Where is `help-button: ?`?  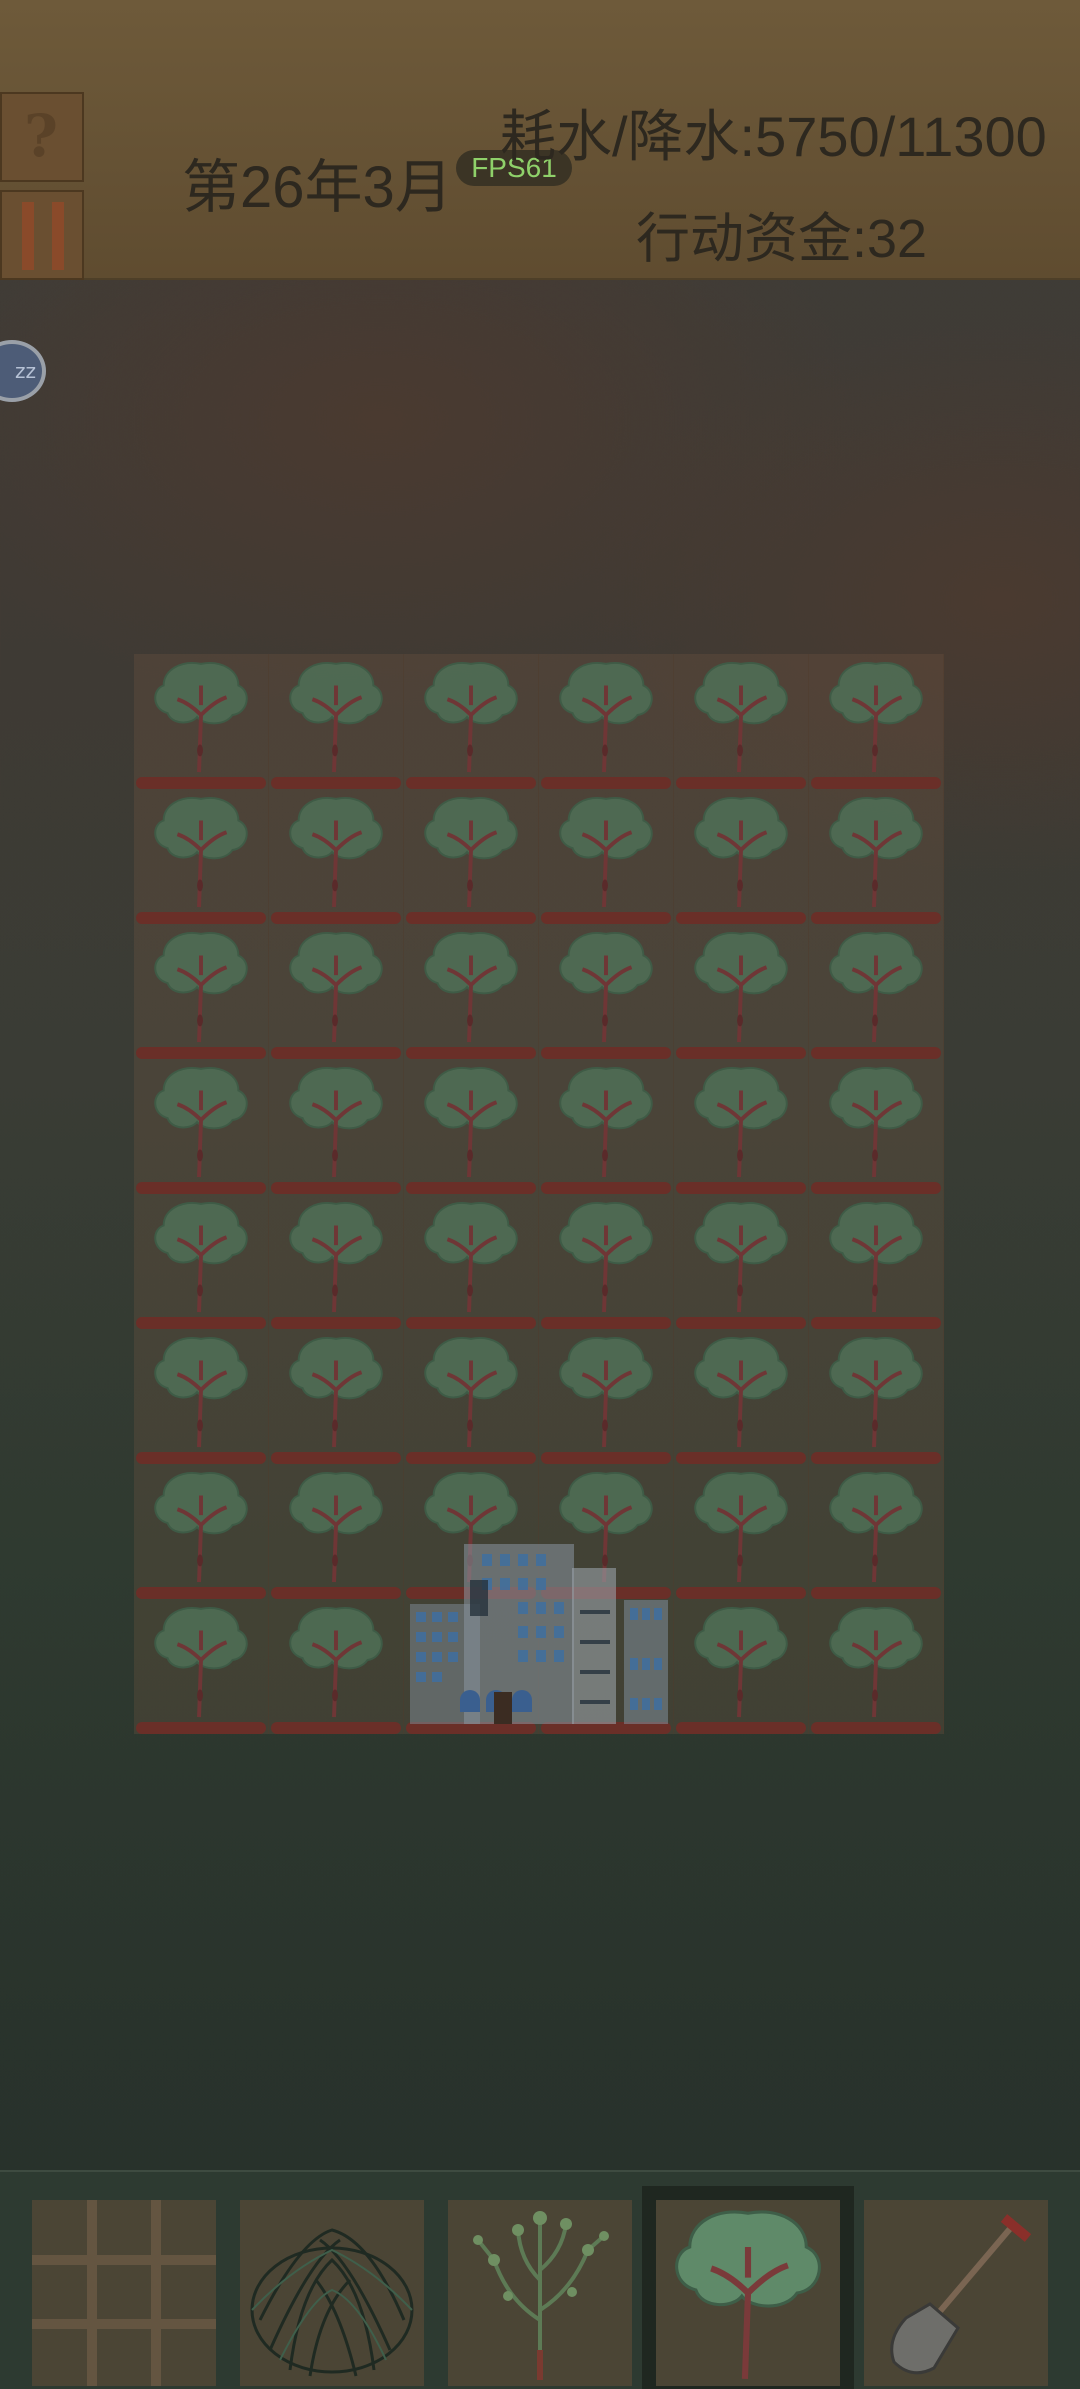 help-button: ? is located at coordinates (42, 137).